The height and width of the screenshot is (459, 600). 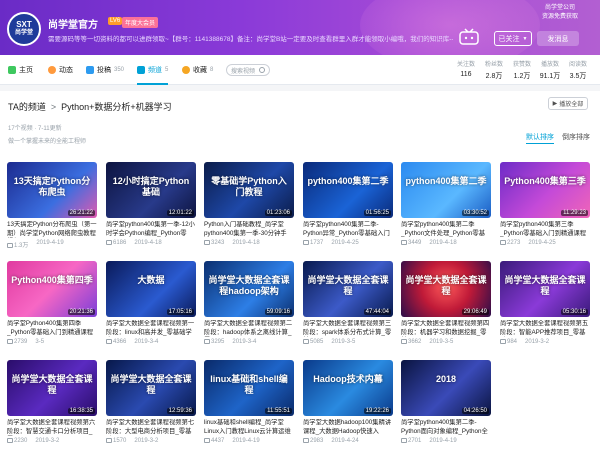 What do you see at coordinates (545, 289) in the screenshot?
I see `video-thumbnail: 尚学堂大数据全套课程 05:30:16` at bounding box center [545, 289].